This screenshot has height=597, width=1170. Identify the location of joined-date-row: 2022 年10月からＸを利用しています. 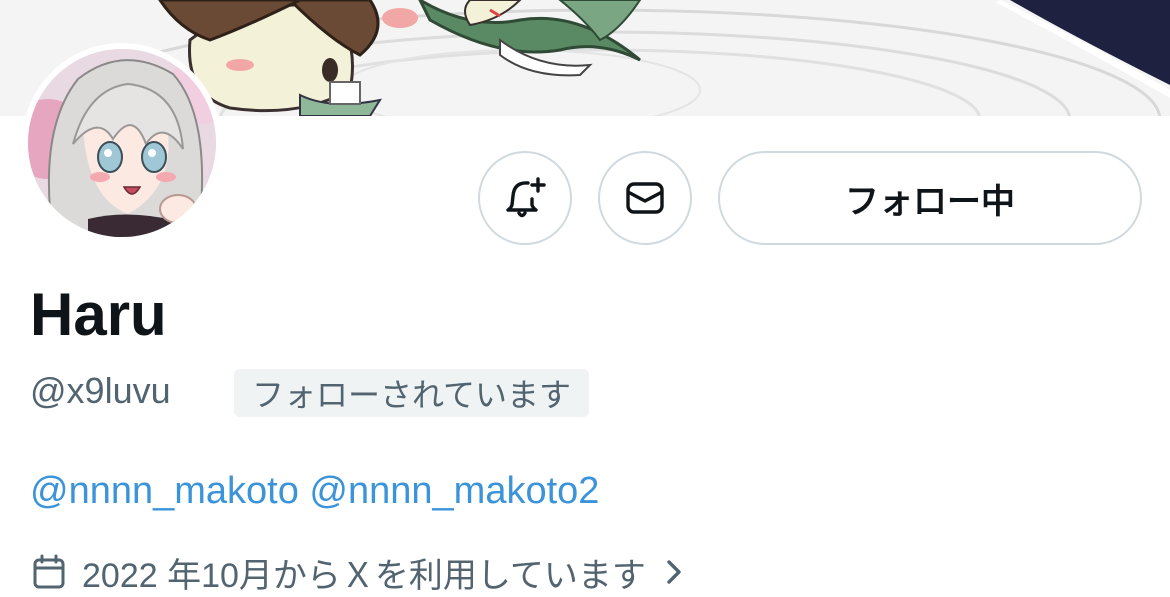
(358, 572).